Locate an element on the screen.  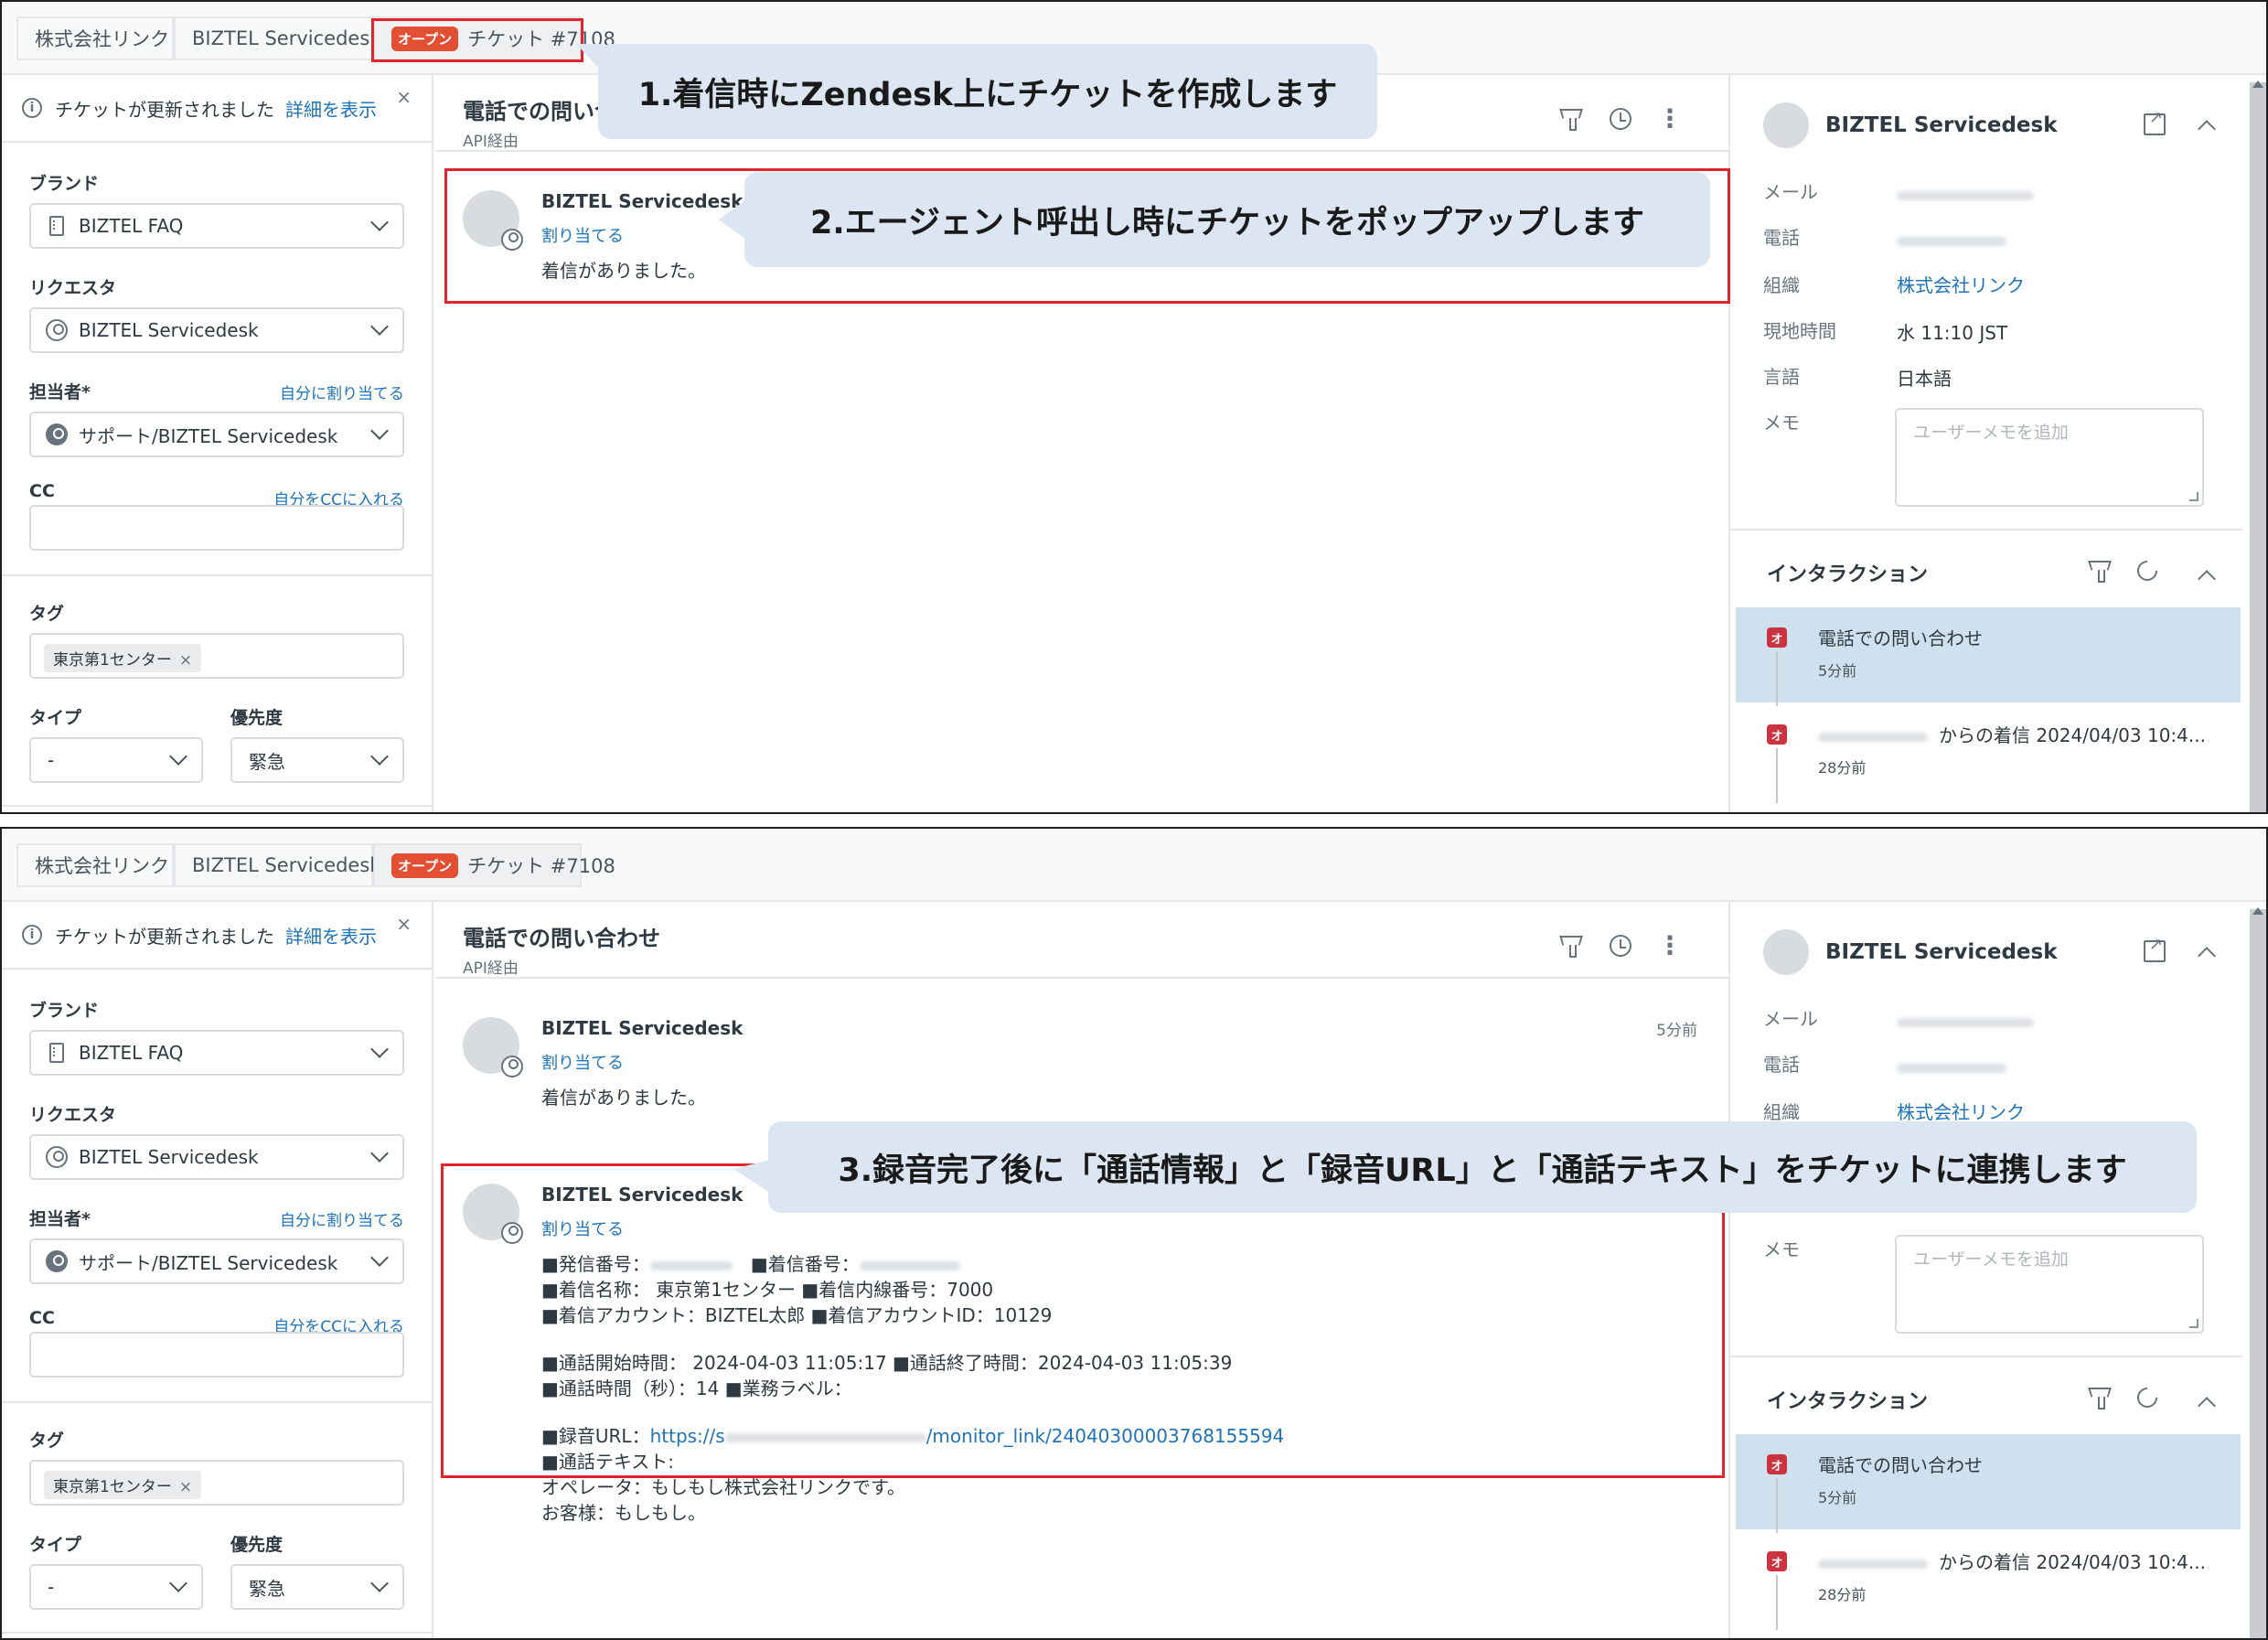
requester-value: BIZTEL Servicedesk is located at coordinates (169, 330).